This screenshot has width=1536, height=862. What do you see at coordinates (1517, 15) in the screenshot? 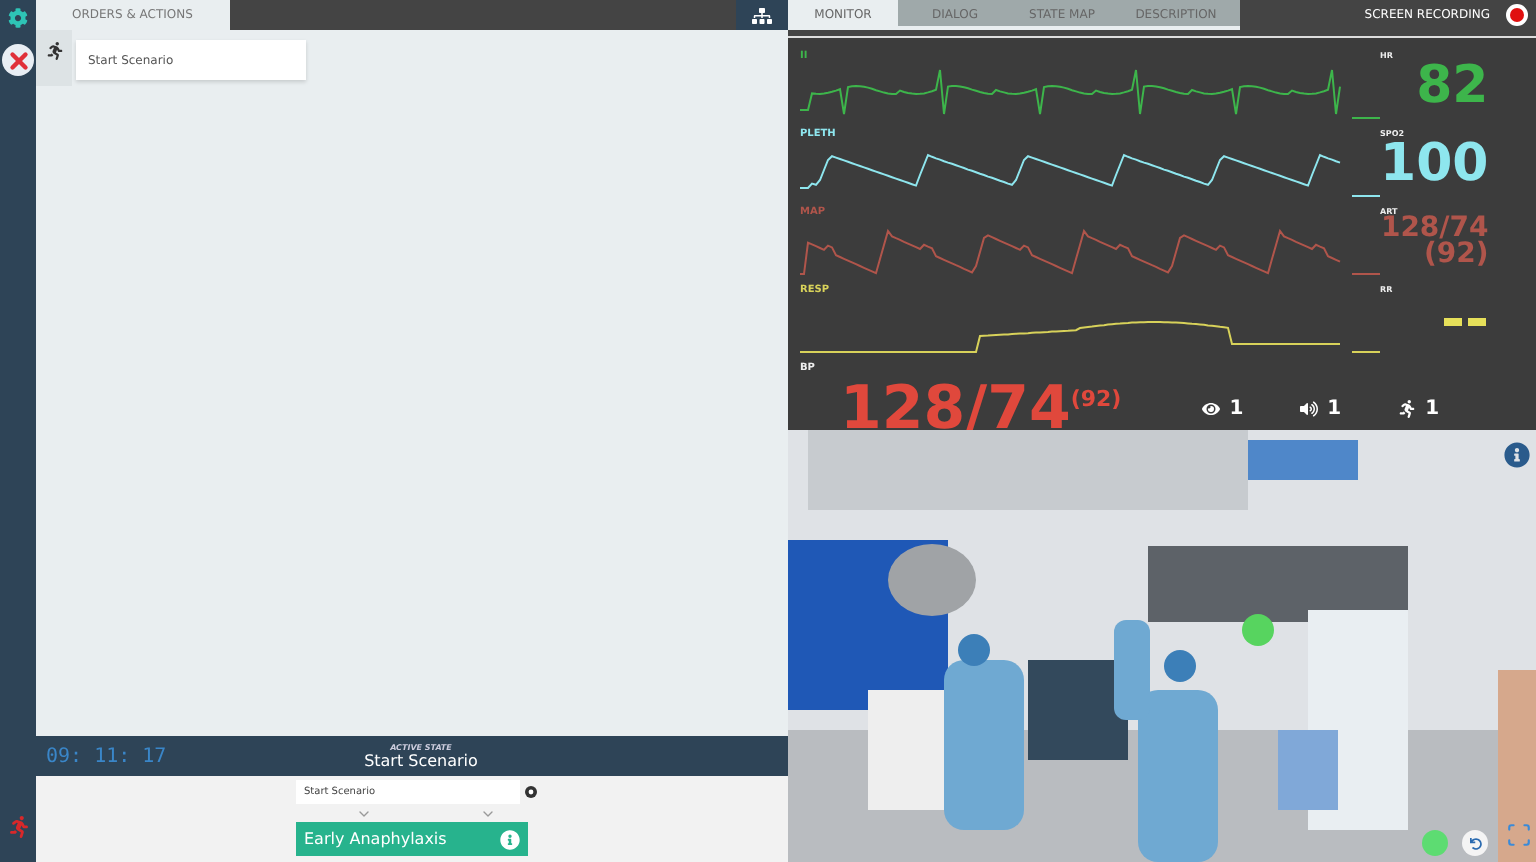
I see `record-button` at bounding box center [1517, 15].